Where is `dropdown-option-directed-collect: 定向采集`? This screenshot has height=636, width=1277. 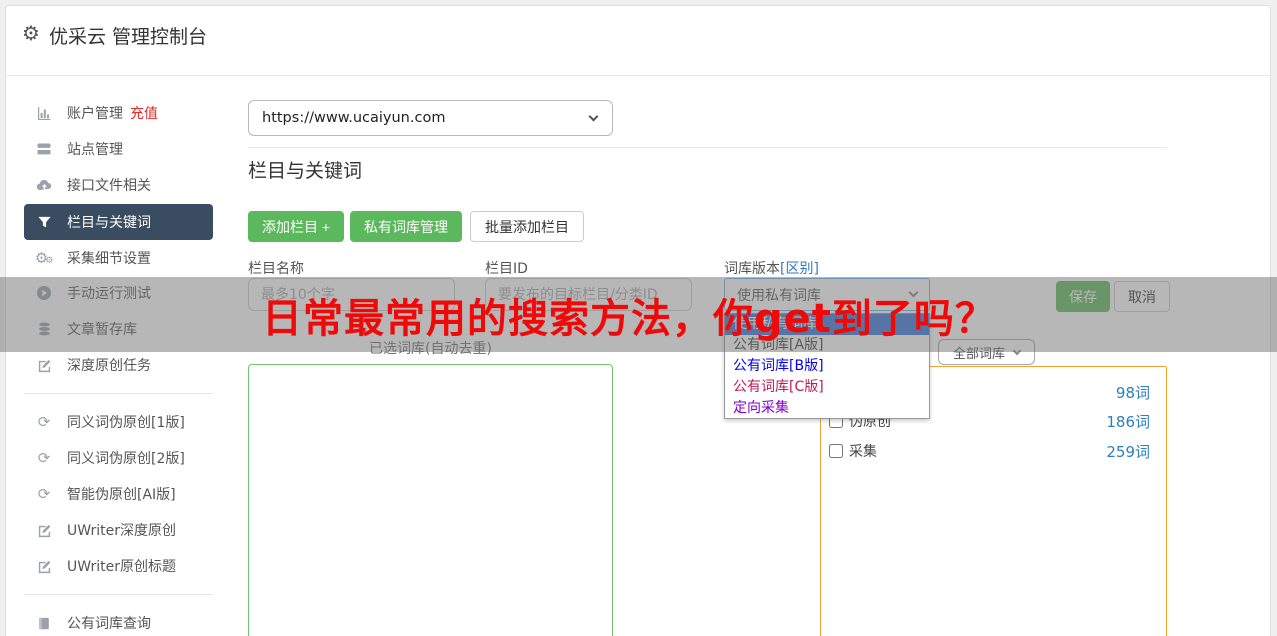 dropdown-option-directed-collect: 定向采集 is located at coordinates (827, 408).